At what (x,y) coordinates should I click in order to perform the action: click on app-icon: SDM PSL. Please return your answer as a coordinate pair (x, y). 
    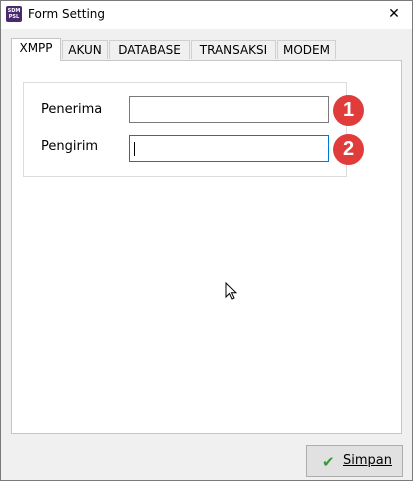
    Looking at the image, I should click on (14, 14).